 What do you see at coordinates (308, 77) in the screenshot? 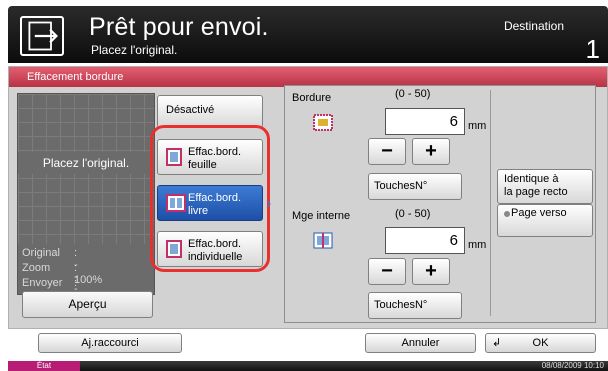
I see `panel-title: Effacement bordure` at bounding box center [308, 77].